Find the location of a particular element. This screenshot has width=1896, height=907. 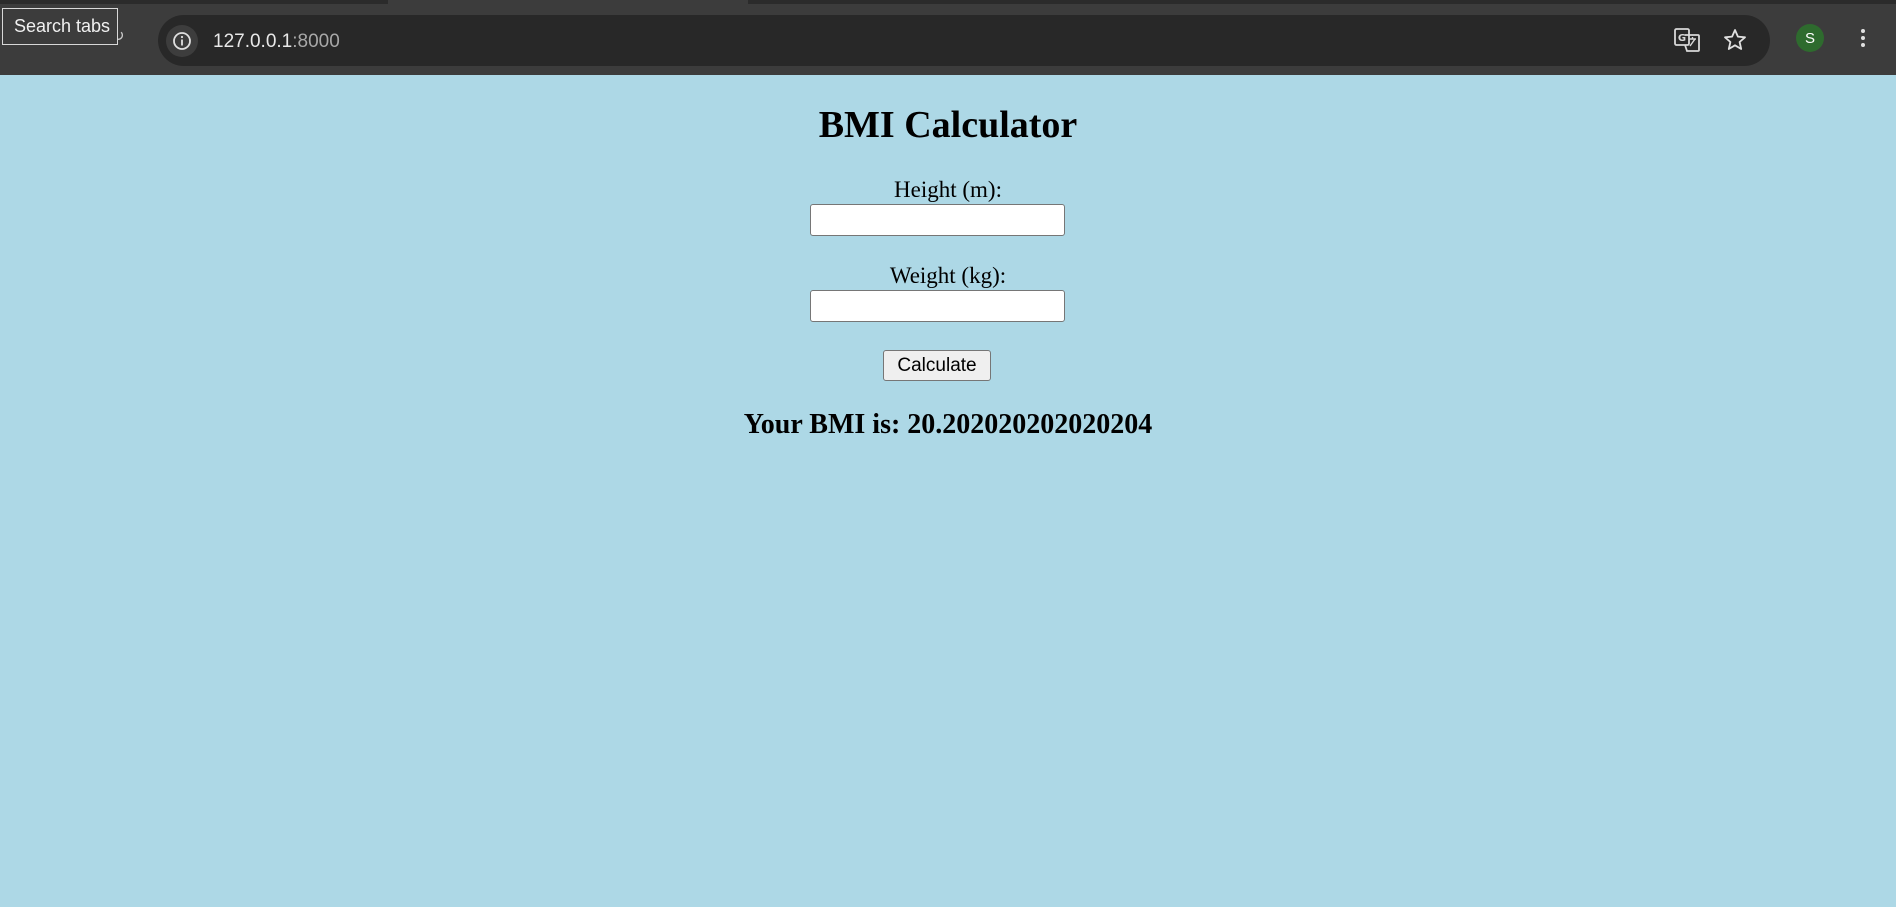

browser-toolbar: ← → ↻ 127.0.0.1:8000 G S is located at coordinates (948, 39).